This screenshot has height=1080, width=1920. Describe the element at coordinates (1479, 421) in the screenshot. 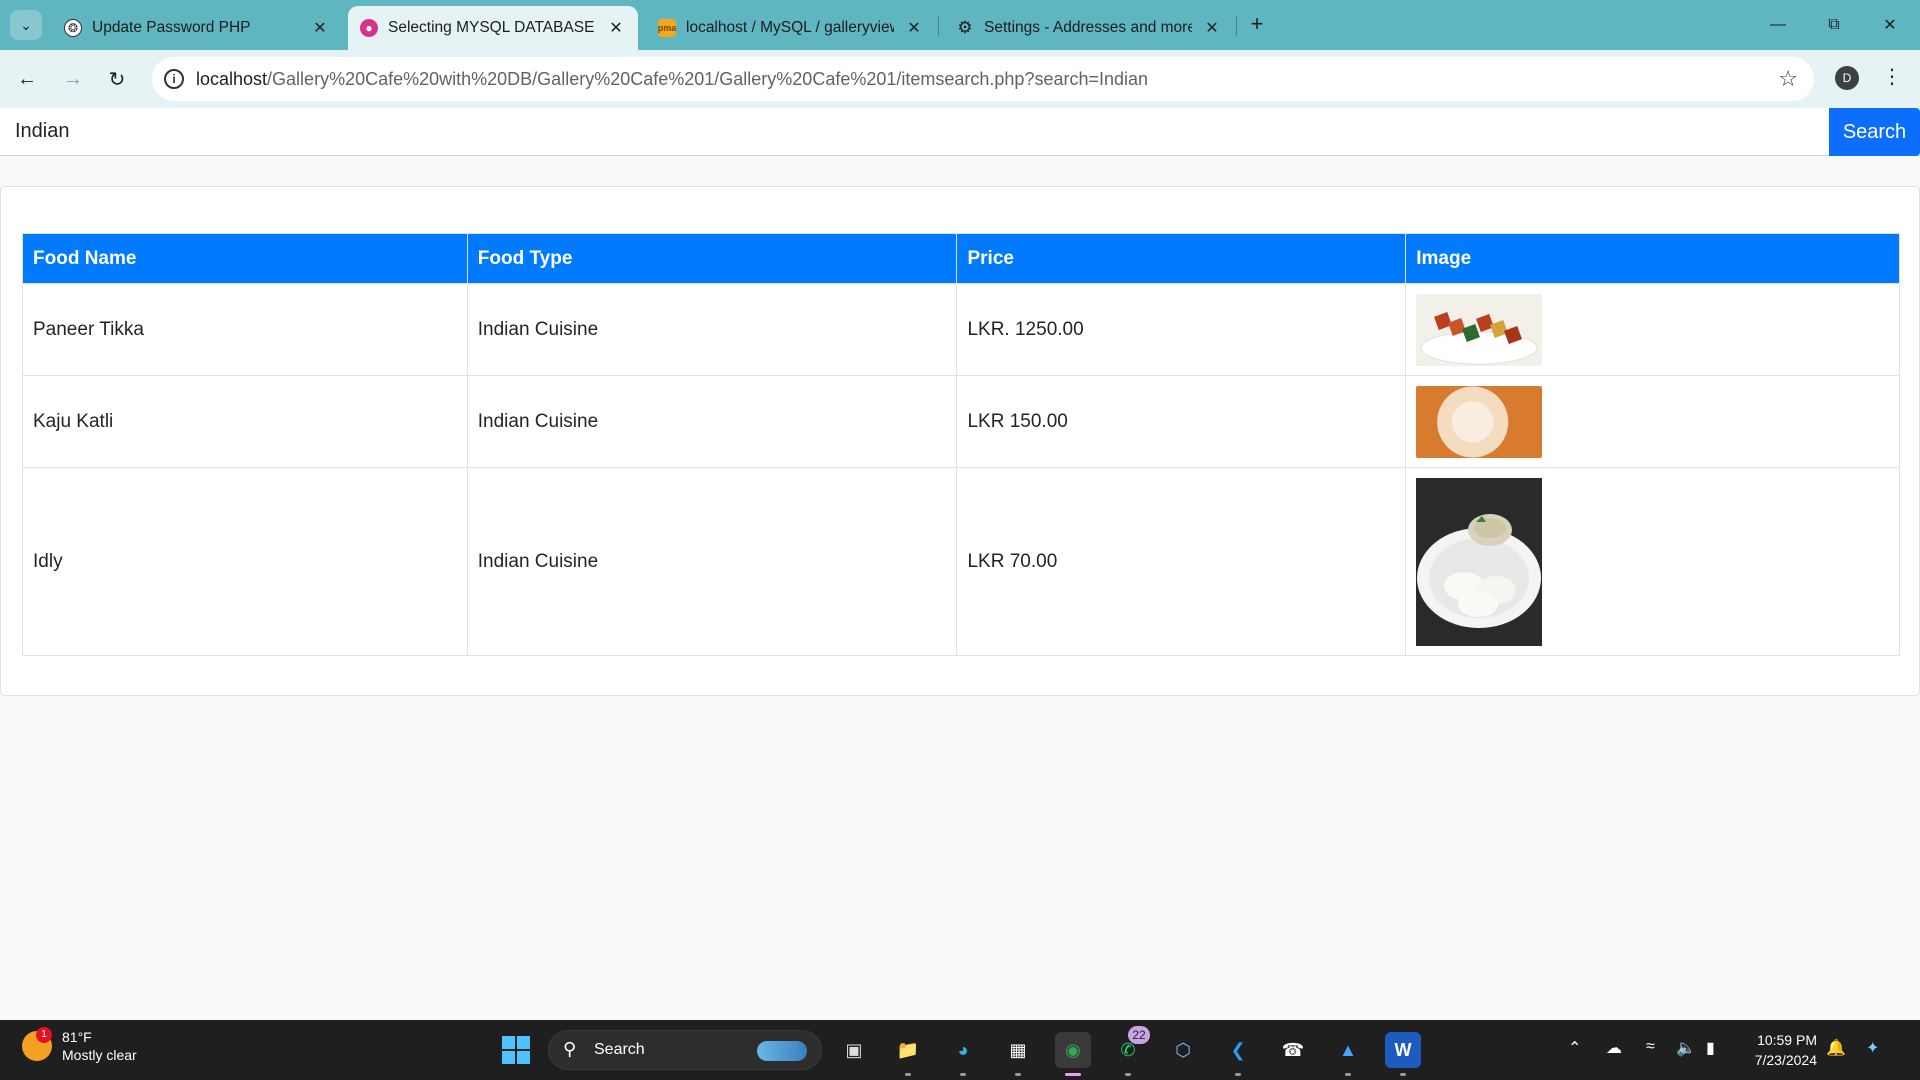

I see `kaju-katli-image` at that location.